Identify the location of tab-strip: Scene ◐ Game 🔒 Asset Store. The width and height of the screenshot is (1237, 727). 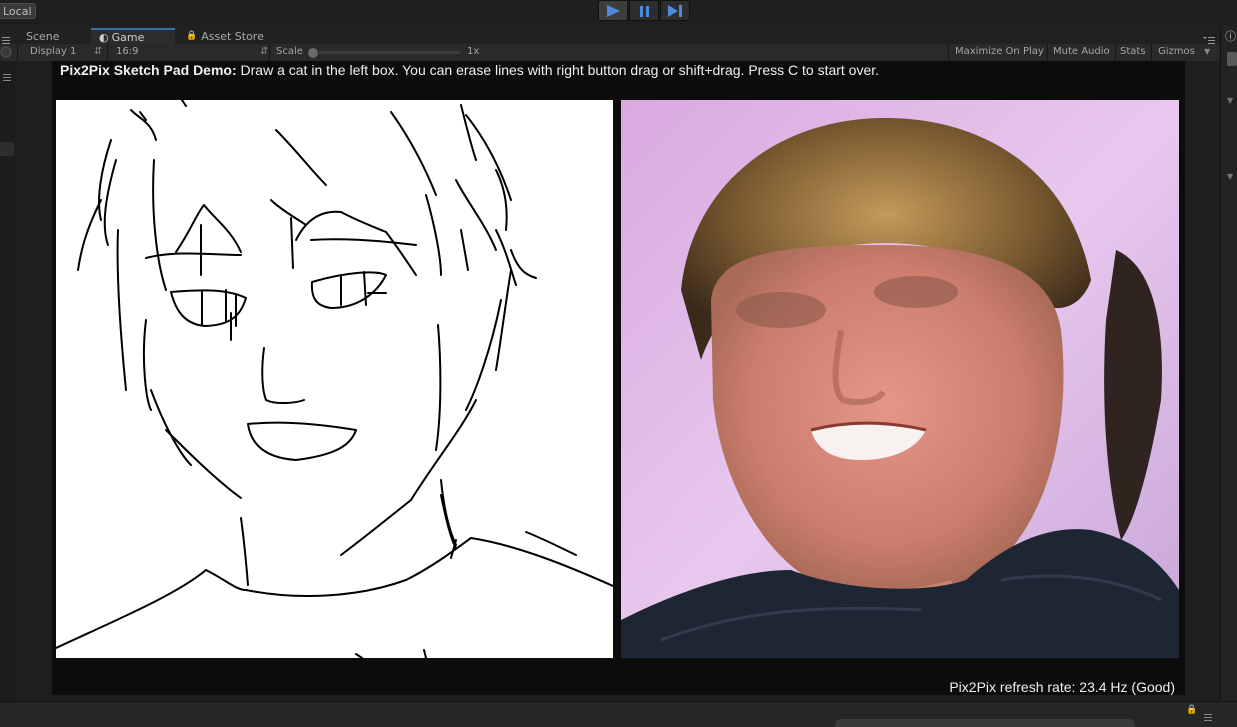
(610, 35).